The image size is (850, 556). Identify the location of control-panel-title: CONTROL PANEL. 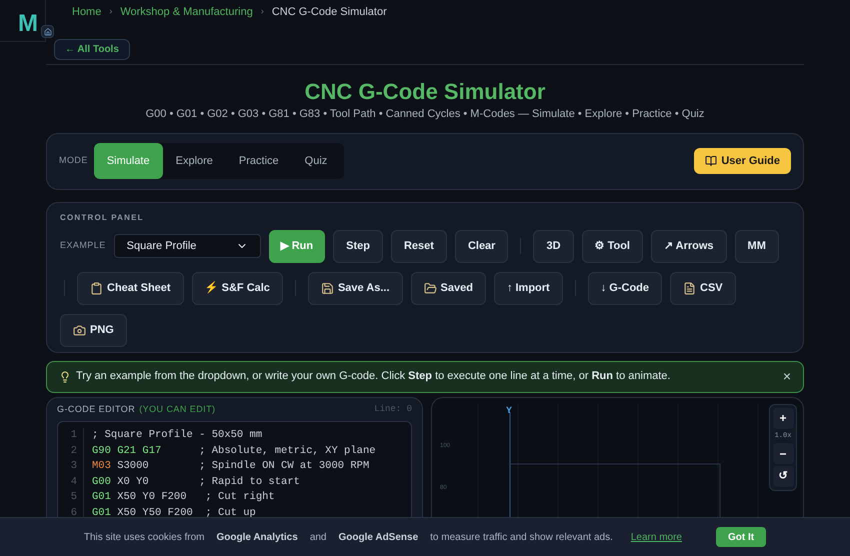
(102, 218).